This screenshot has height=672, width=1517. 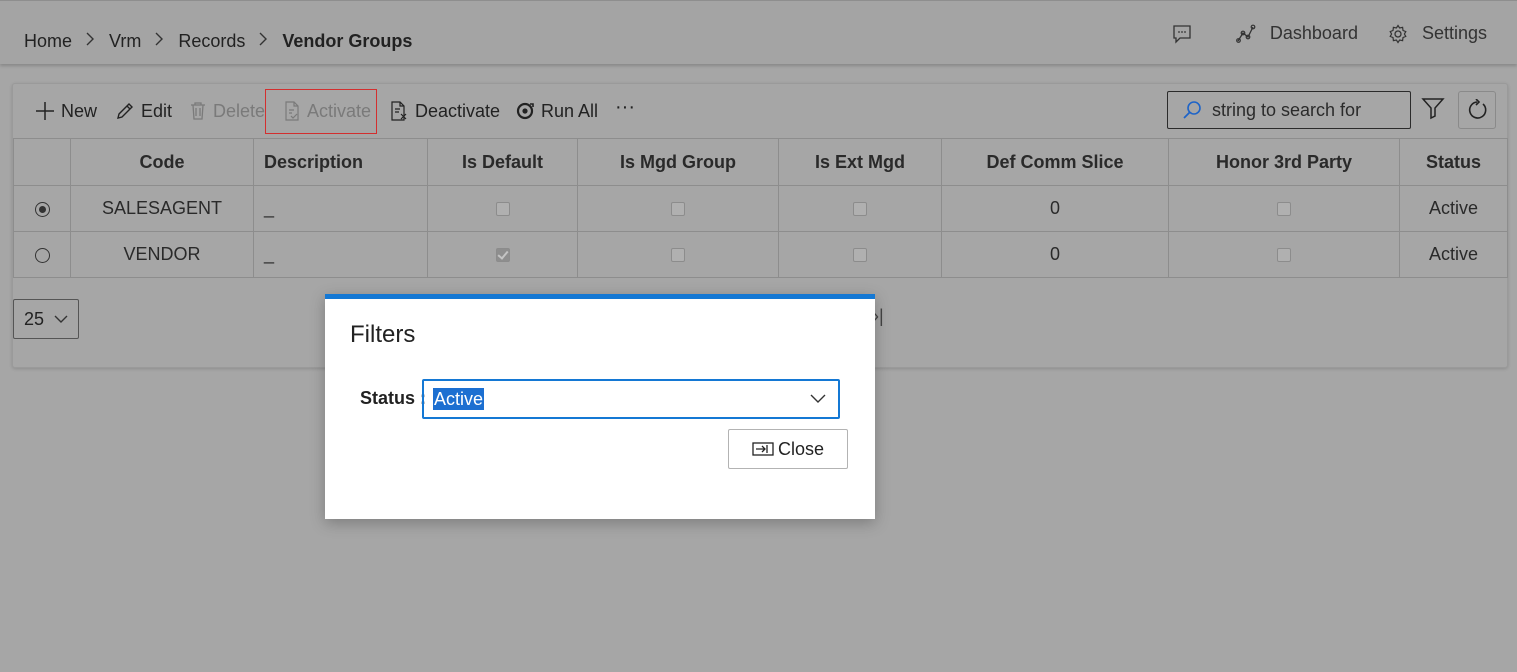 I want to click on plus-icon, so click(x=45, y=111).